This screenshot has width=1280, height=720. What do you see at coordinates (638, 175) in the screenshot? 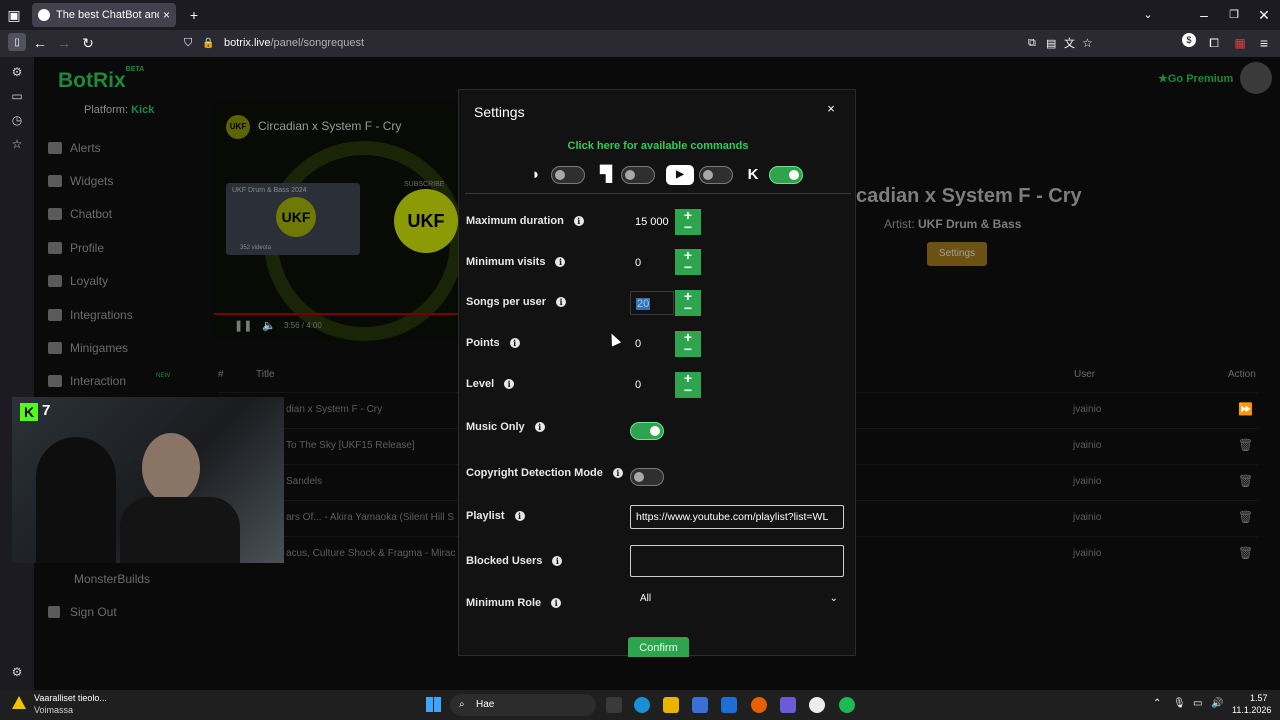
I see `twitch-toggle` at bounding box center [638, 175].